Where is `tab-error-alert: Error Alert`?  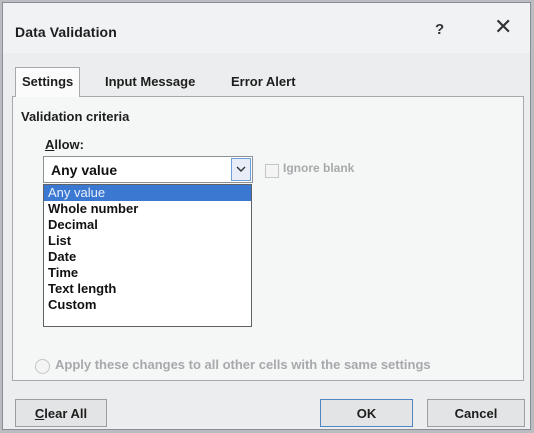
tab-error-alert: Error Alert is located at coordinates (263, 82).